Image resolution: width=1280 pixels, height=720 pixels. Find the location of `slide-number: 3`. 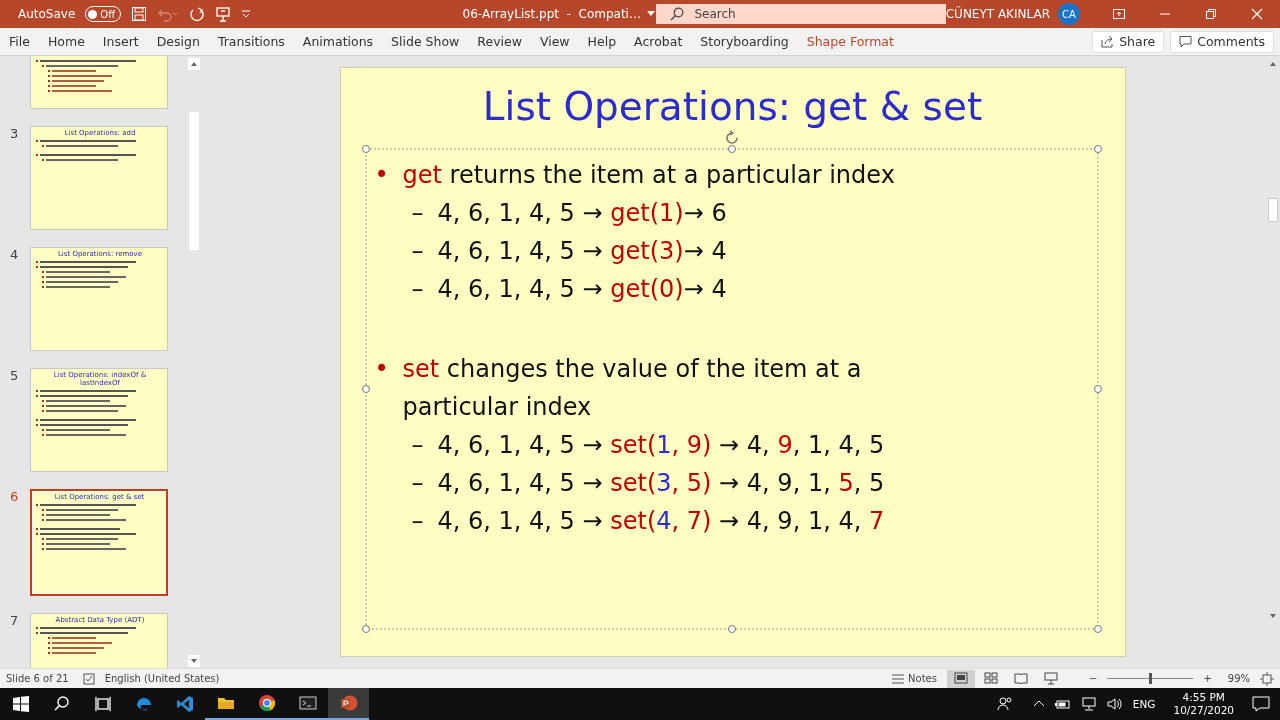

slide-number: 3 is located at coordinates (14, 134).